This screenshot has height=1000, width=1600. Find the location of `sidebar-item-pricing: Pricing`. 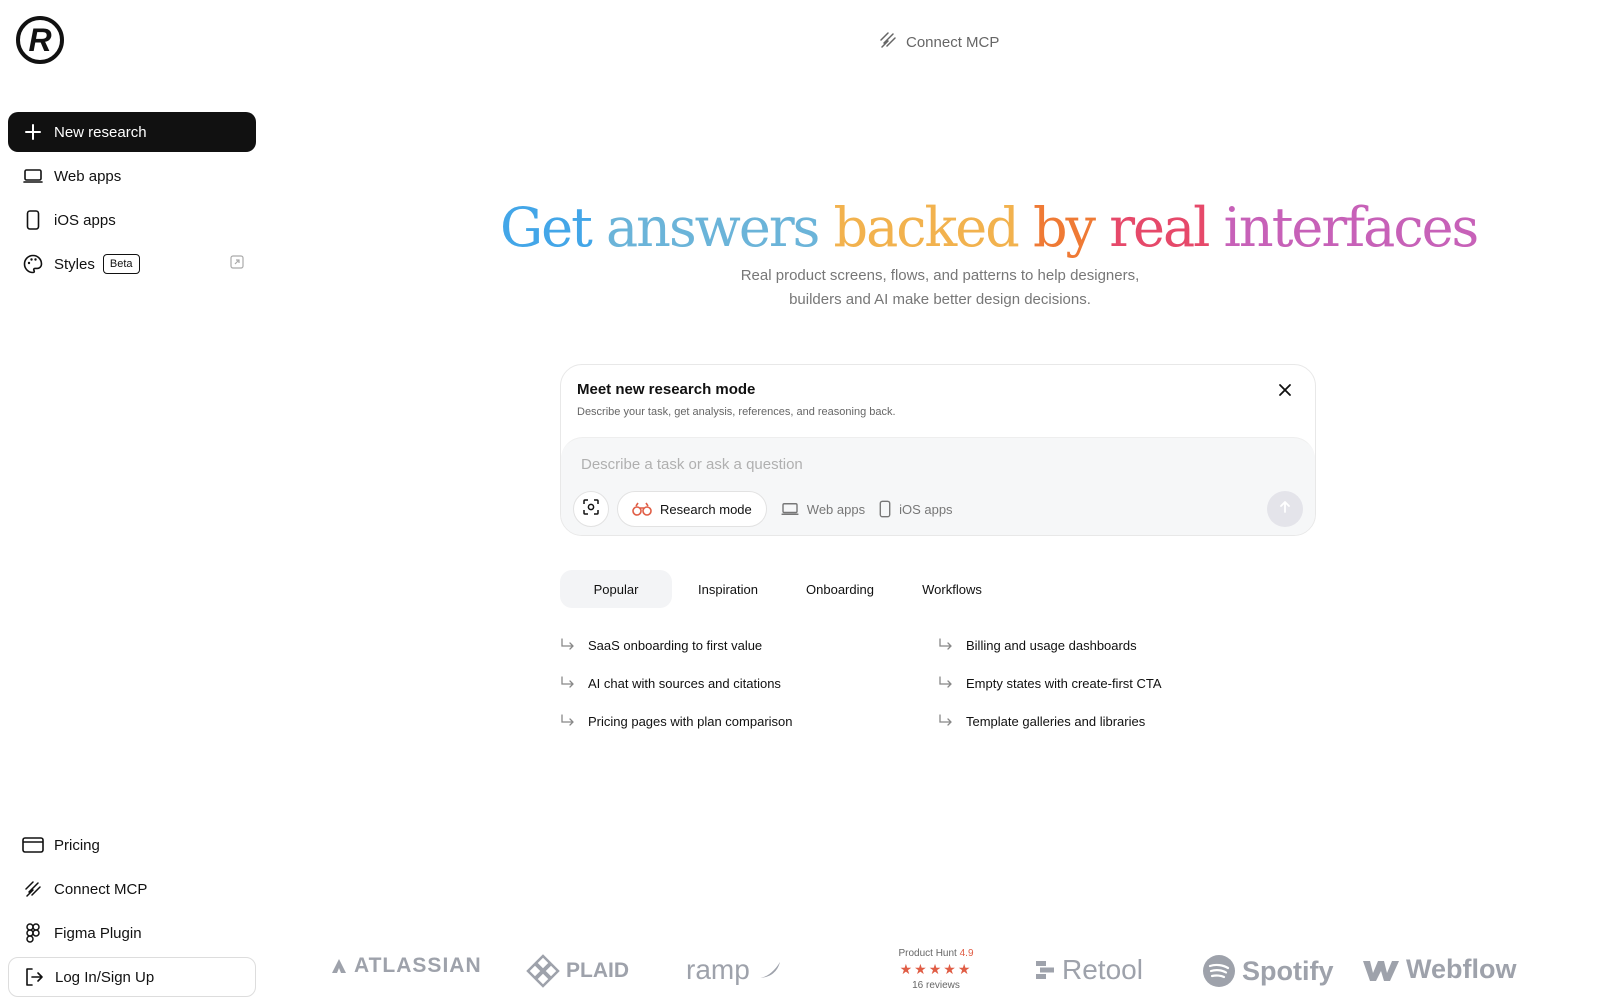

sidebar-item-pricing: Pricing is located at coordinates (132, 845).